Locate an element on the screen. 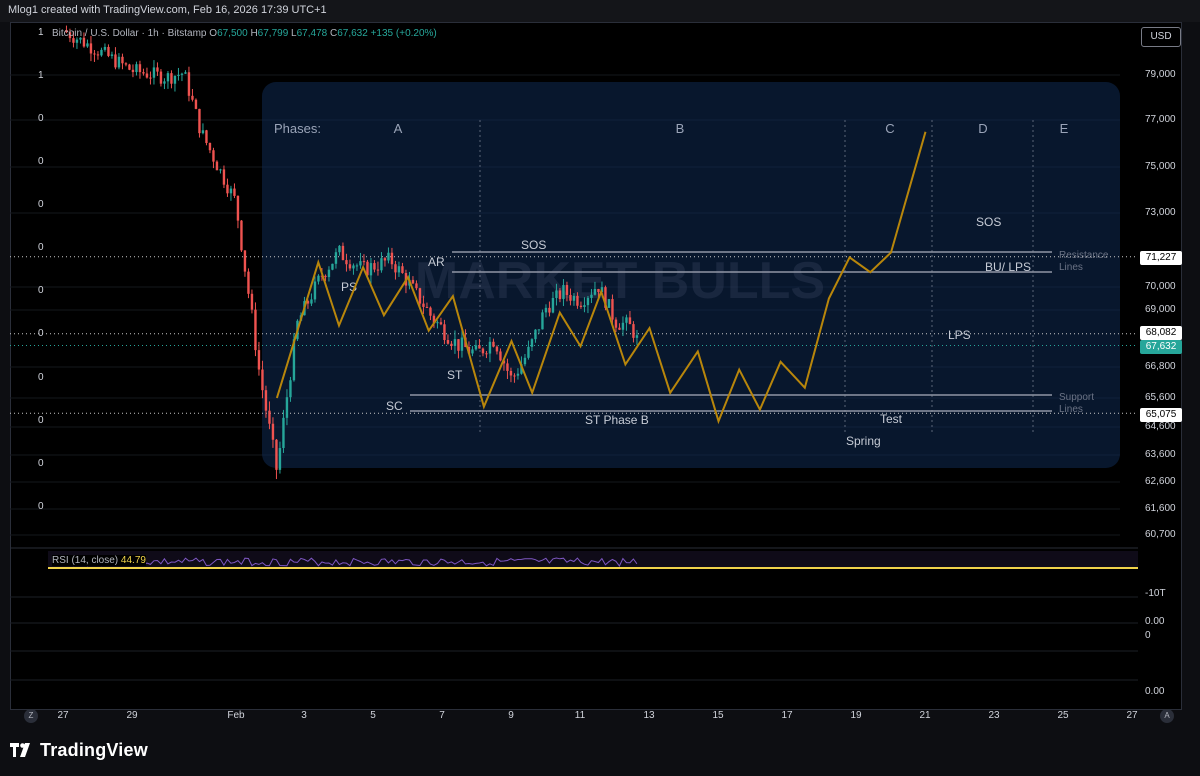 This screenshot has height=776, width=1200. phase-label-d: D is located at coordinates (982, 128).